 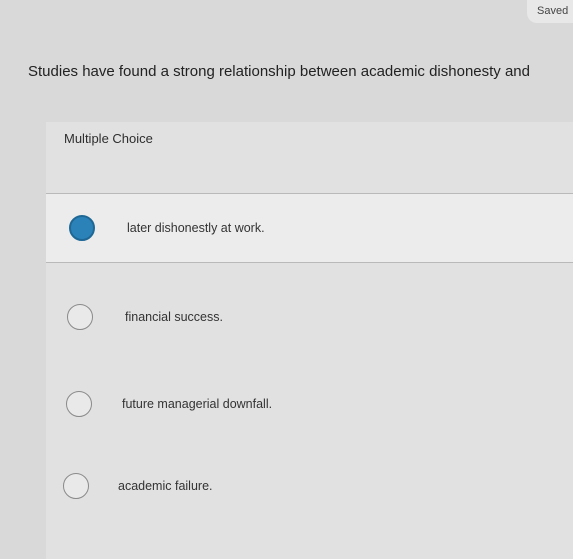 What do you see at coordinates (309, 486) in the screenshot?
I see `choice-option: academic failure.` at bounding box center [309, 486].